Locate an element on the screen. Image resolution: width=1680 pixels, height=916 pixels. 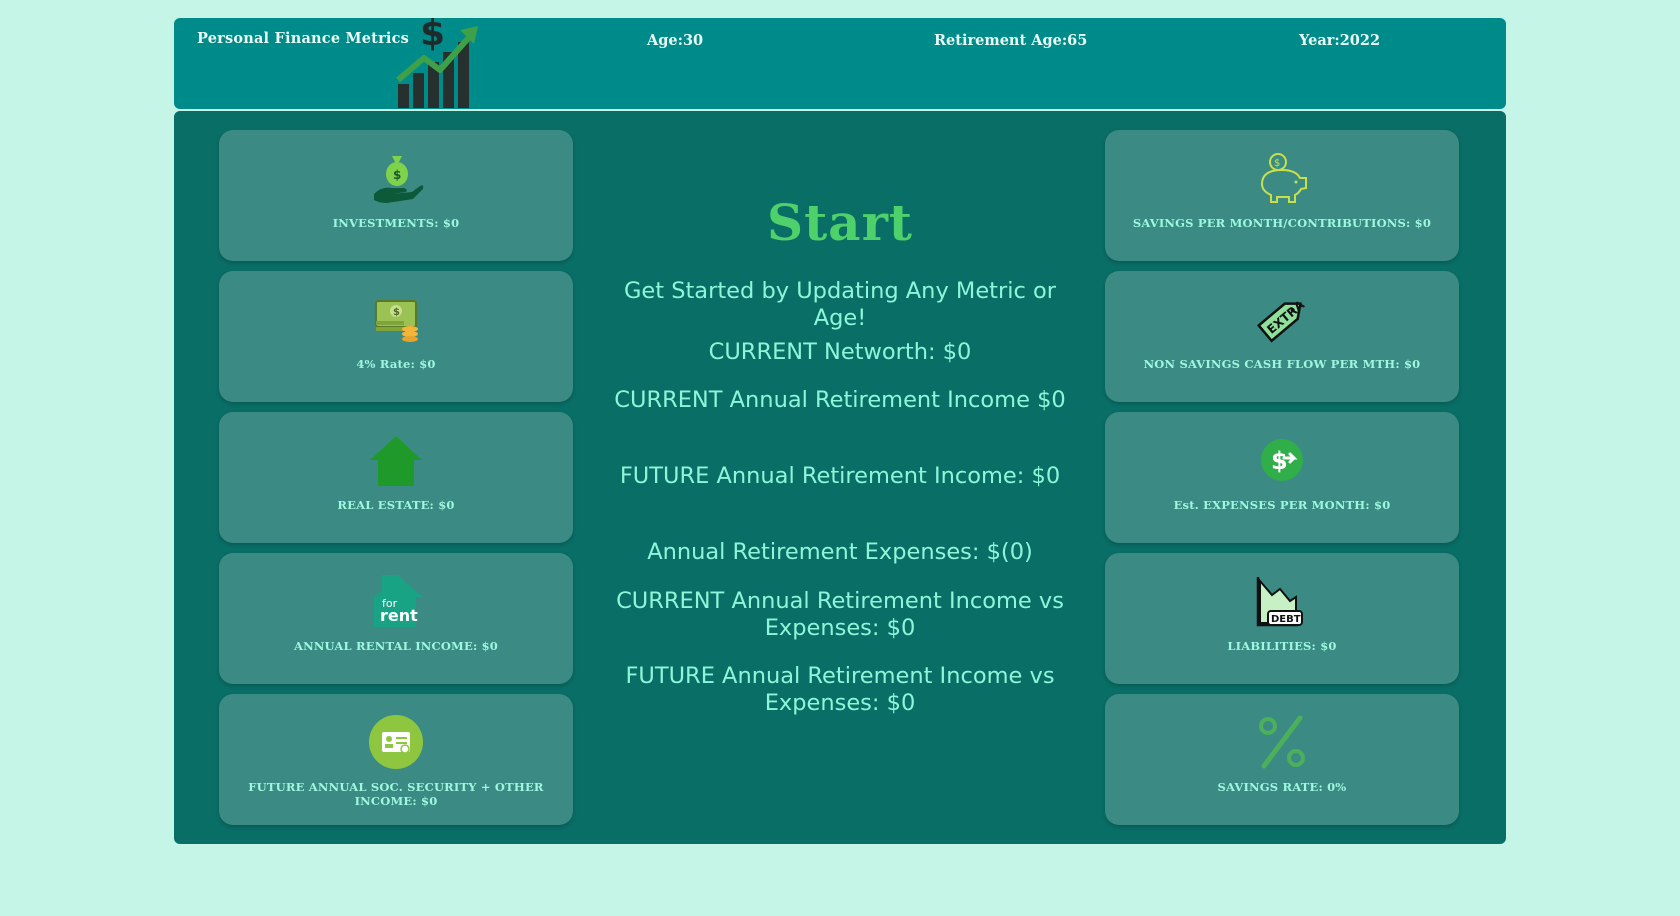
non-savings-cash-flow-card: EXTRA NON SAVINGS CASH FLOW PER MTH: $0 is located at coordinates (1282, 336).